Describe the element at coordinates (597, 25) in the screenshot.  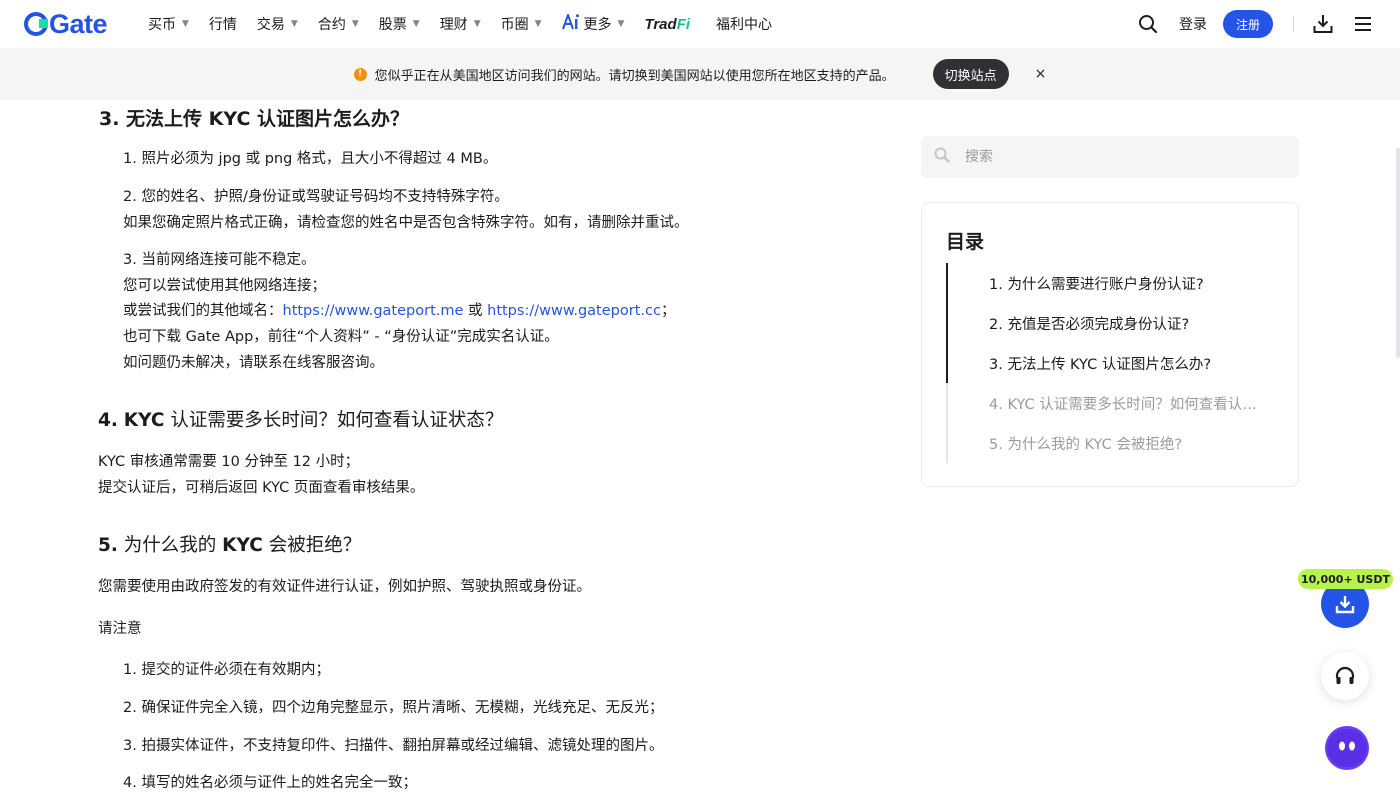
I see `nav-label: 更多` at that location.